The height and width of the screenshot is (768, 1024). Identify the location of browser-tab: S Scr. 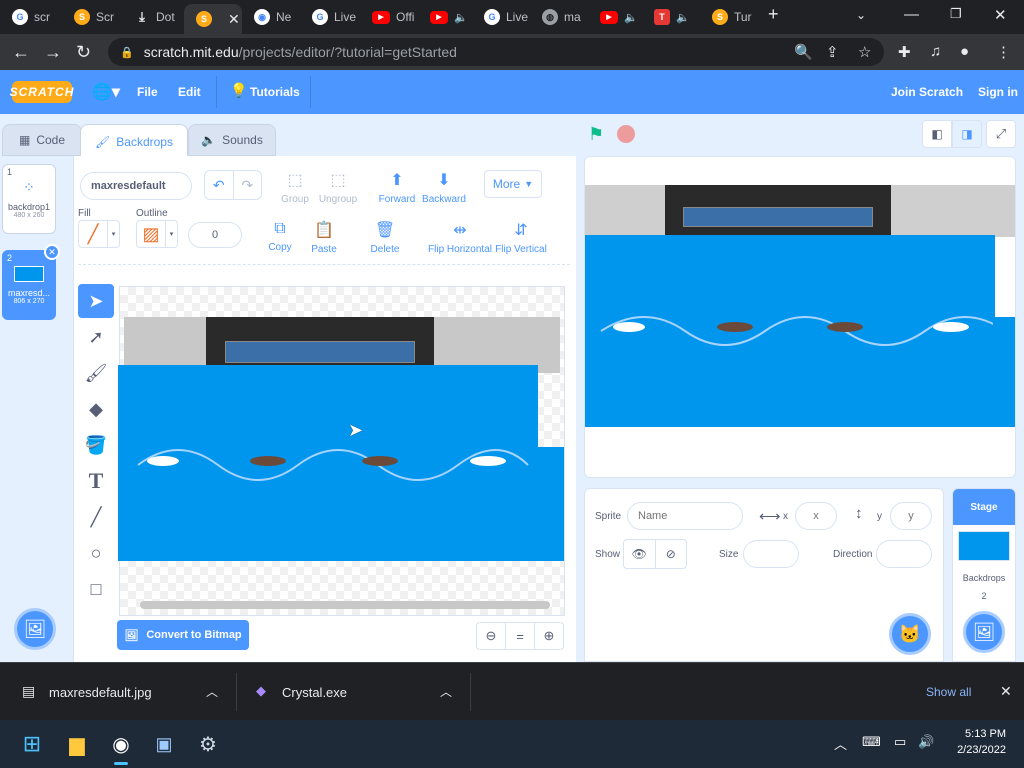
(92, 17).